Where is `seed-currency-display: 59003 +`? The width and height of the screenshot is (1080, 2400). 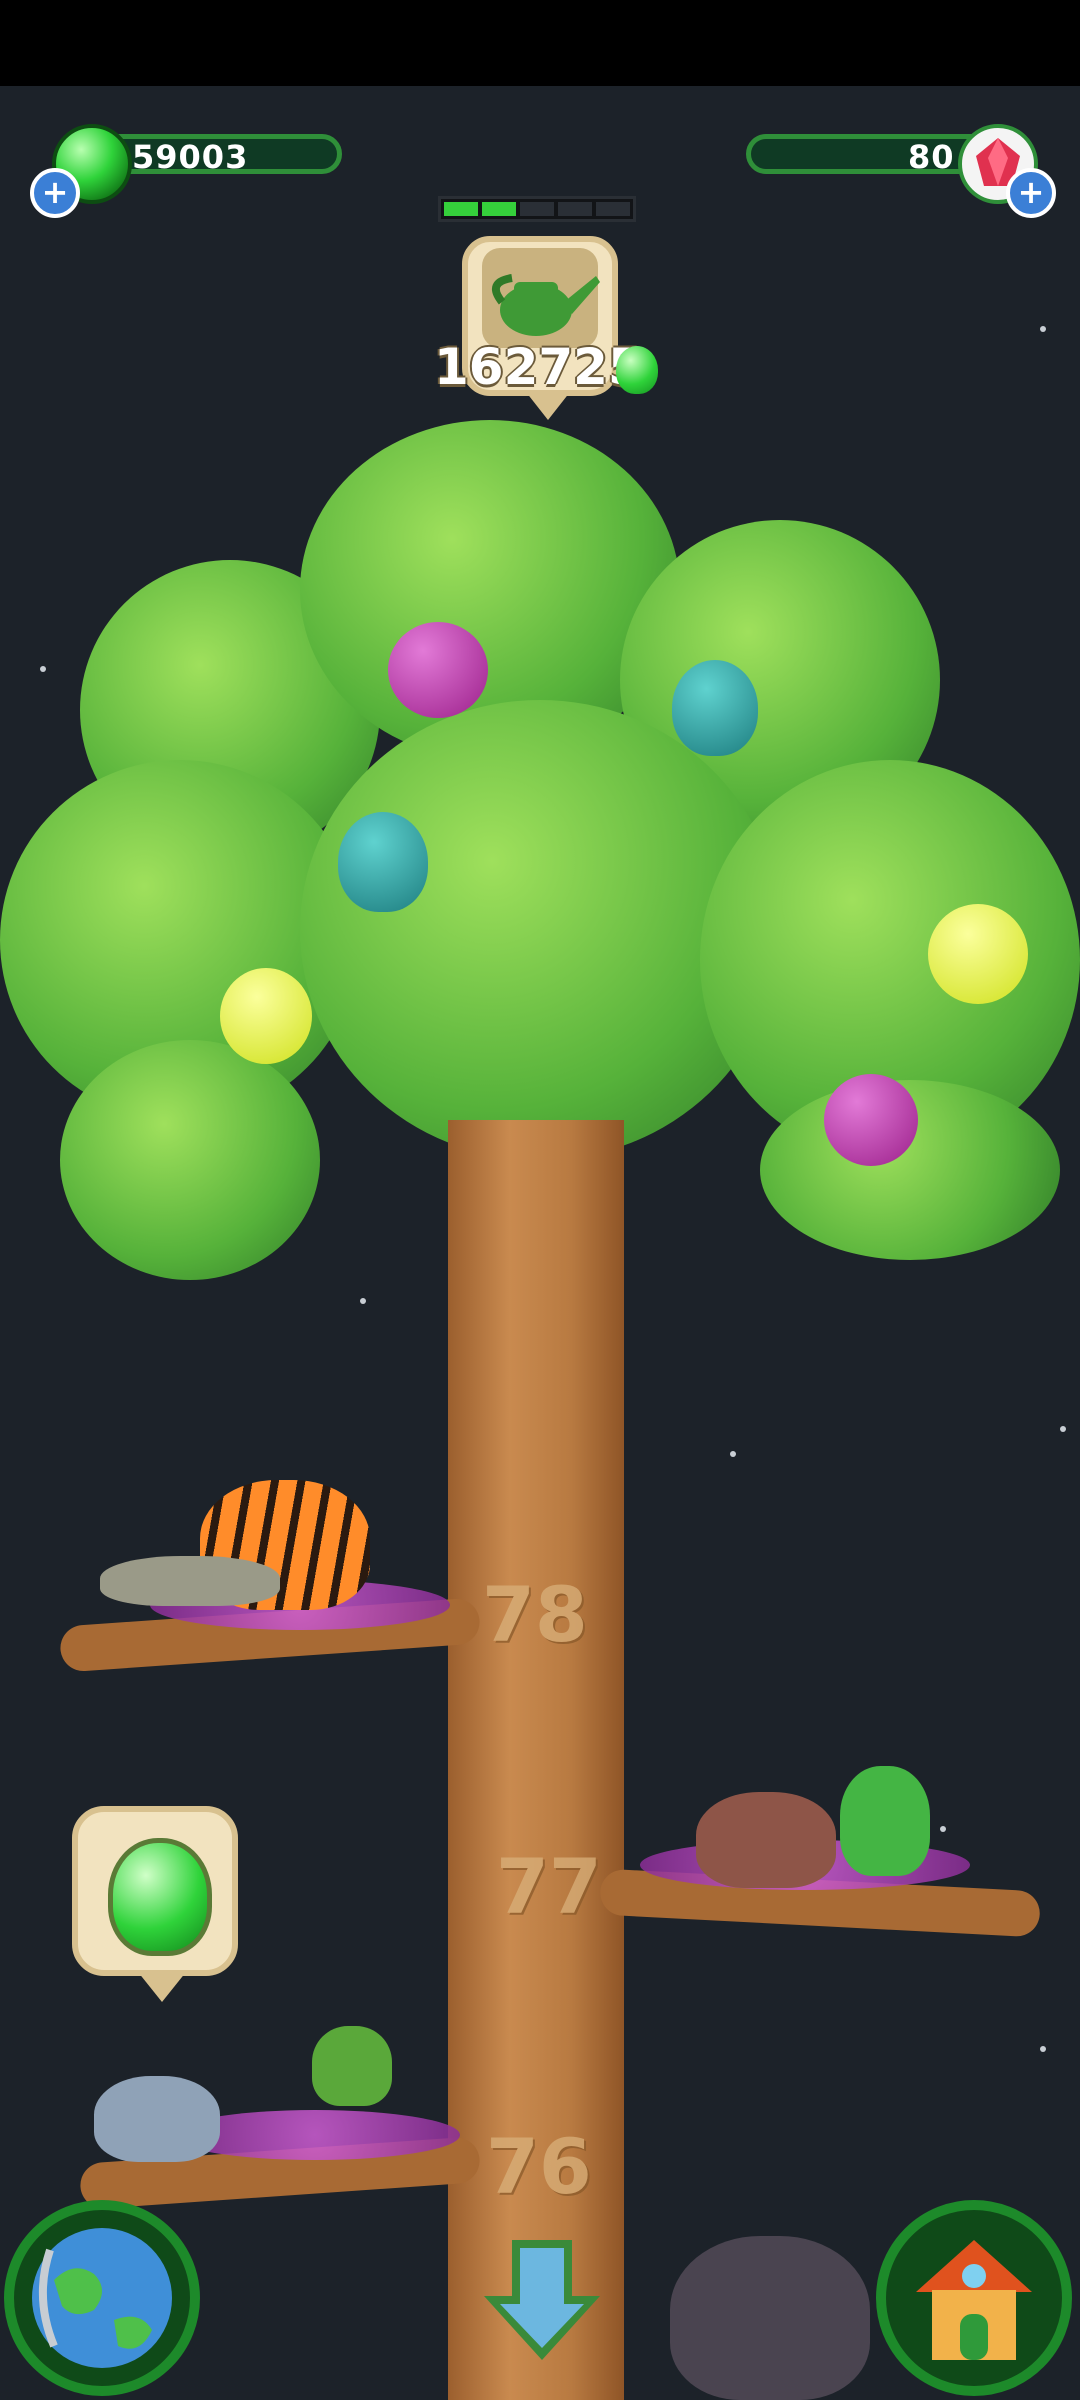
seed-currency-display: 59003 + is located at coordinates (190, 171).